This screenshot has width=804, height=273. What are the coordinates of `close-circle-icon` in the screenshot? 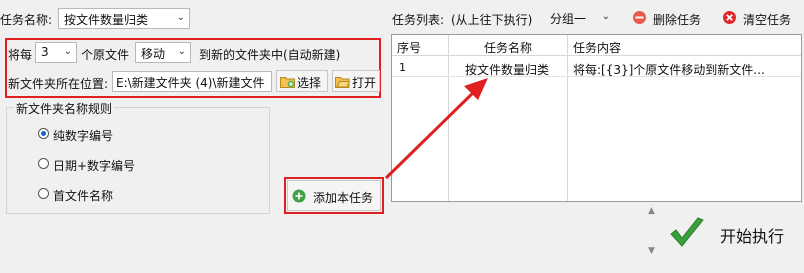 It's located at (729, 17).